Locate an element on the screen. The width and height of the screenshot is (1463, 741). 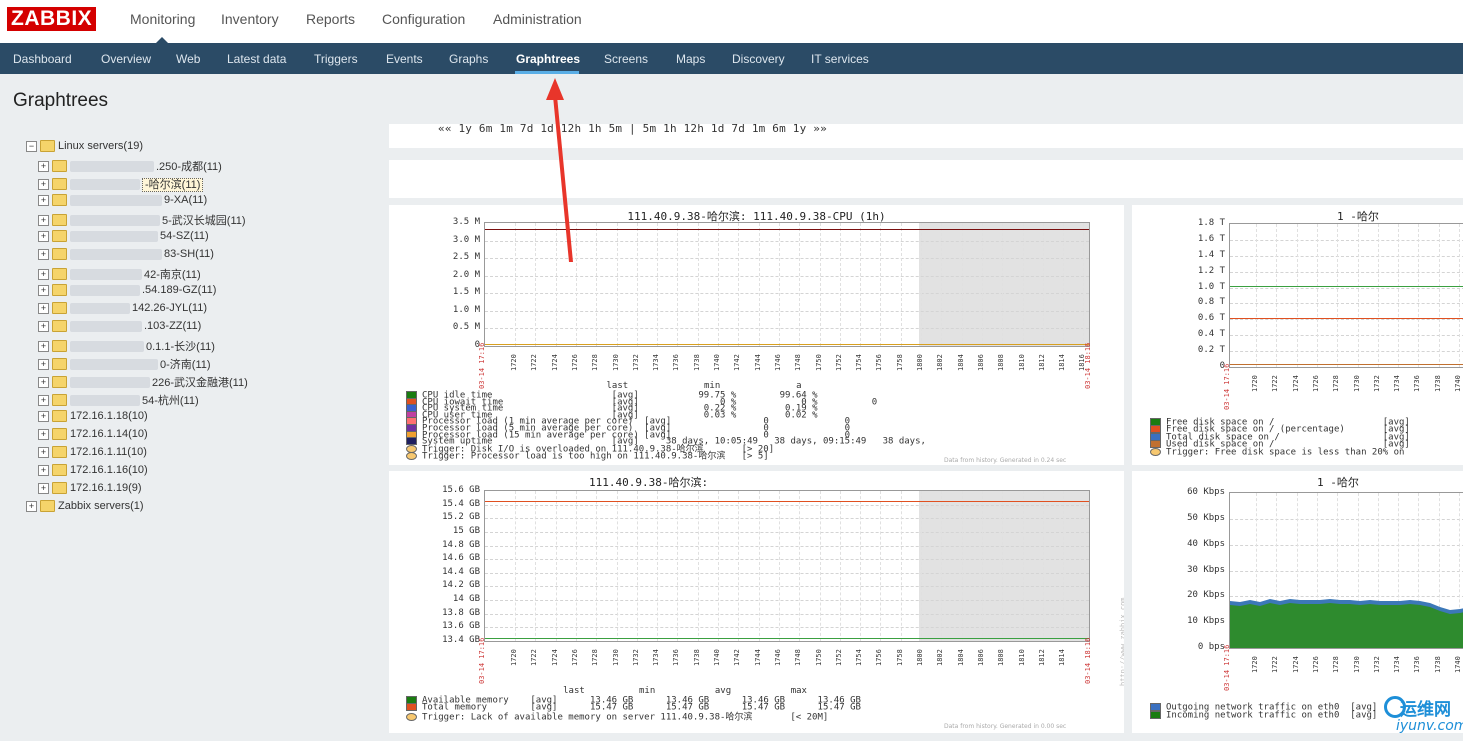
menu-configuration: Configuration is located at coordinates (423, 19).